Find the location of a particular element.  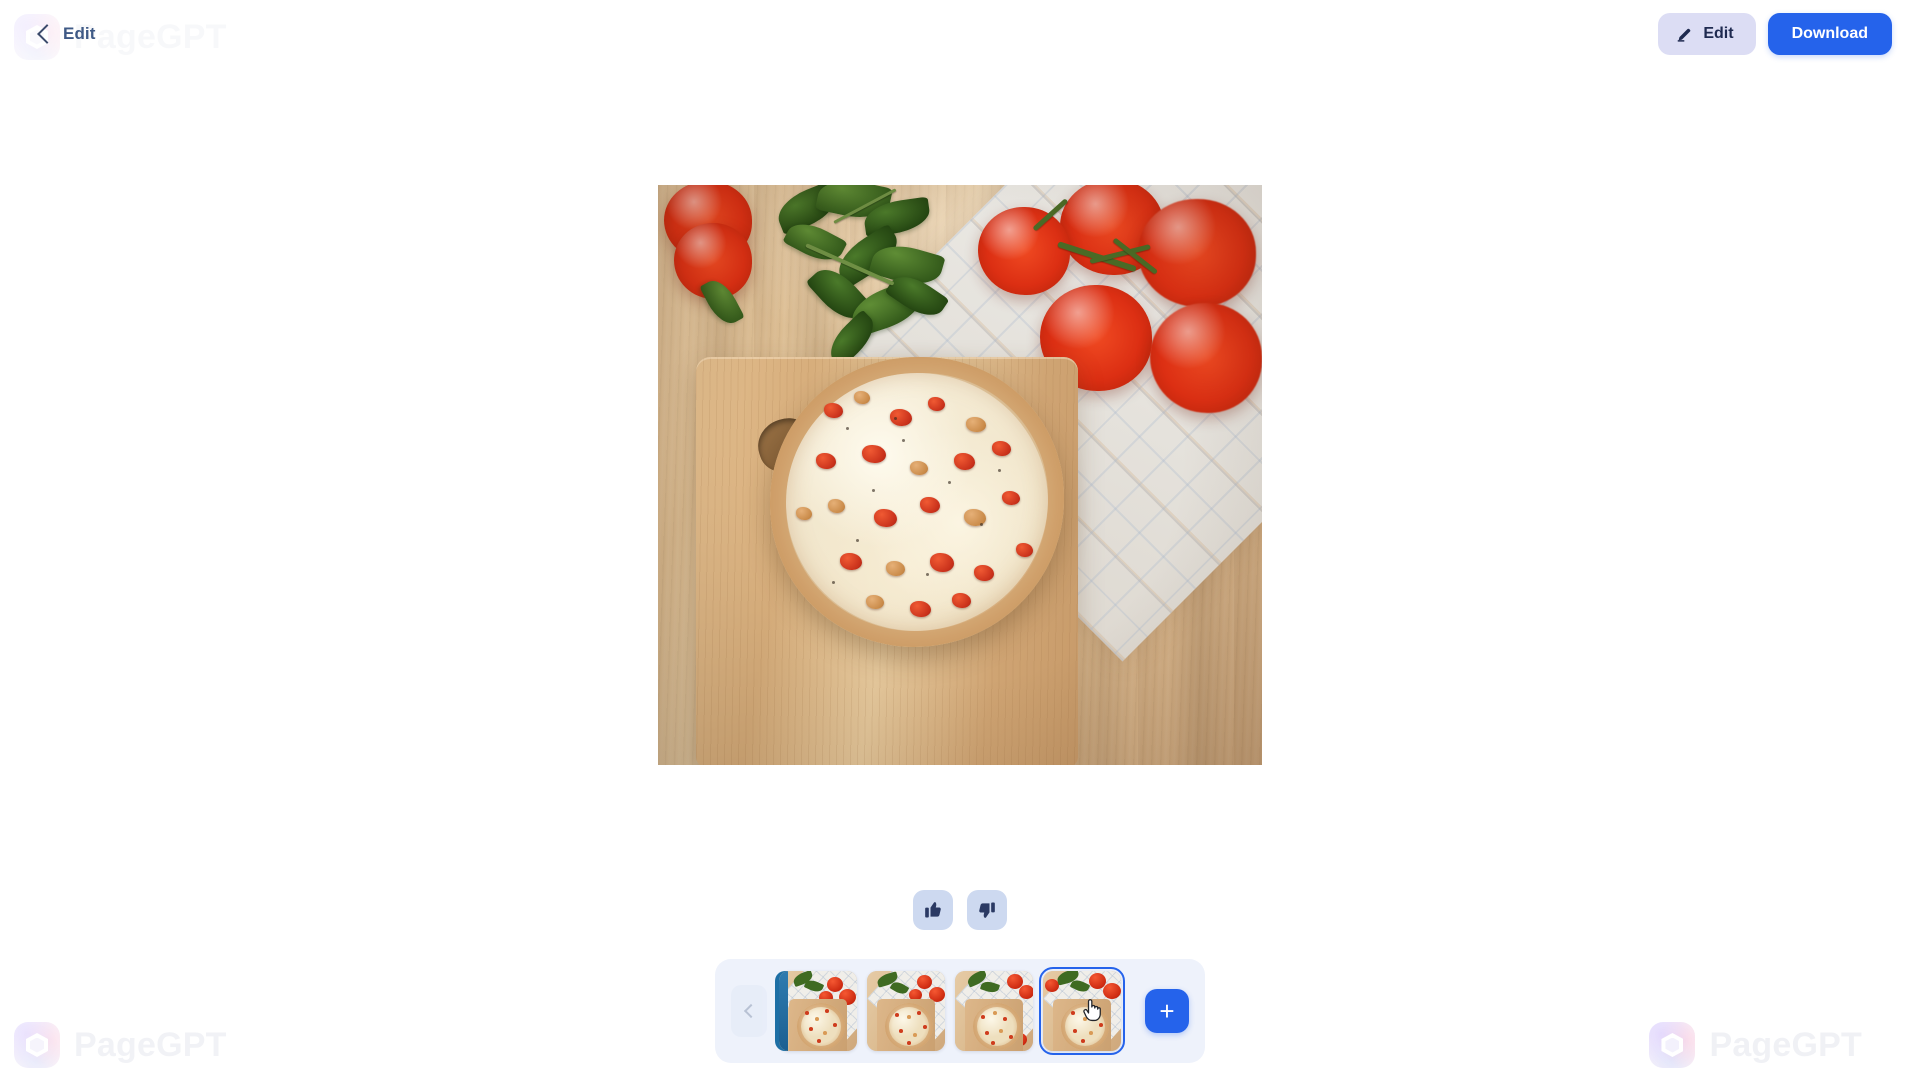

top-bar-actions: Edit Download is located at coordinates (1775, 34).